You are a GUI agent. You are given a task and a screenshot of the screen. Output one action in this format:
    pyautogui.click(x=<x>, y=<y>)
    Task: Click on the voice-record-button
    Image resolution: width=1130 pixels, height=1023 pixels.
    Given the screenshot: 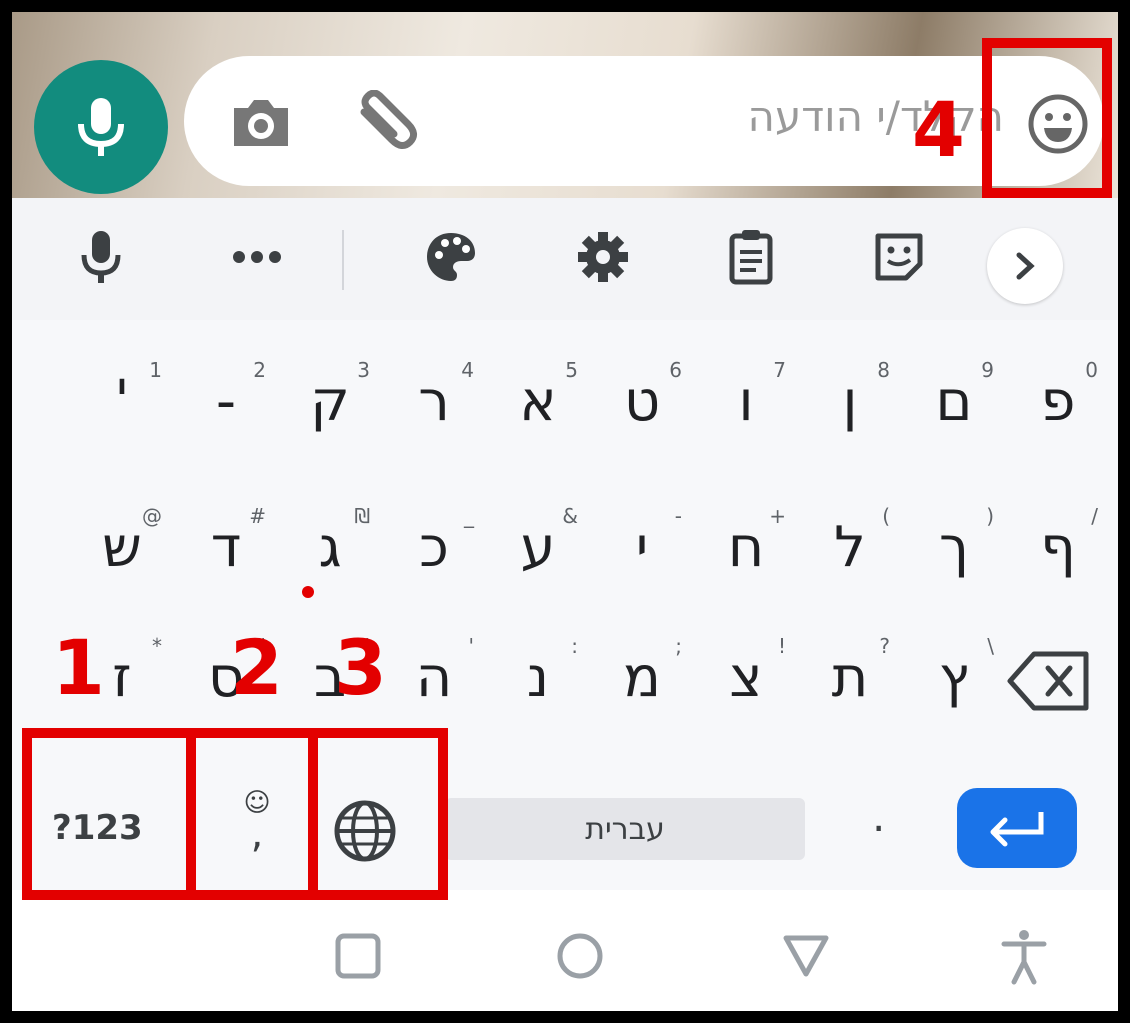 What is the action you would take?
    pyautogui.click(x=101, y=127)
    